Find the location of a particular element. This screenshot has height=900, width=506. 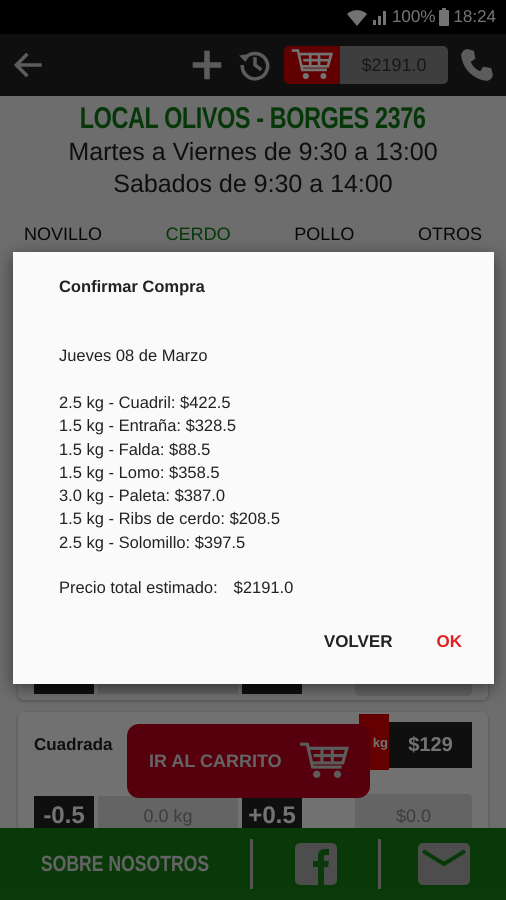

signal-icon is located at coordinates (380, 17).